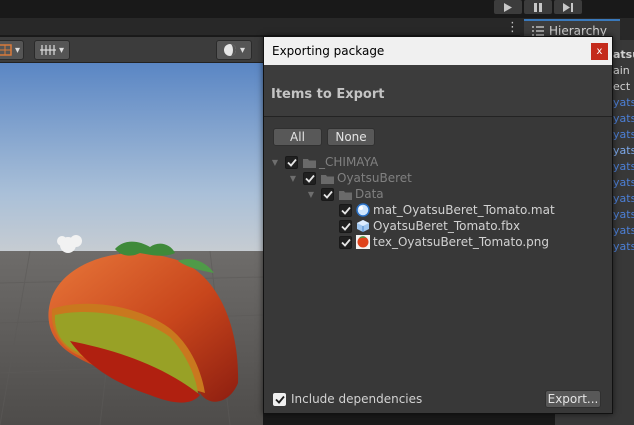 The width and height of the screenshot is (634, 425). Describe the element at coordinates (328, 51) in the screenshot. I see `dialog-title: Exporting package` at that location.